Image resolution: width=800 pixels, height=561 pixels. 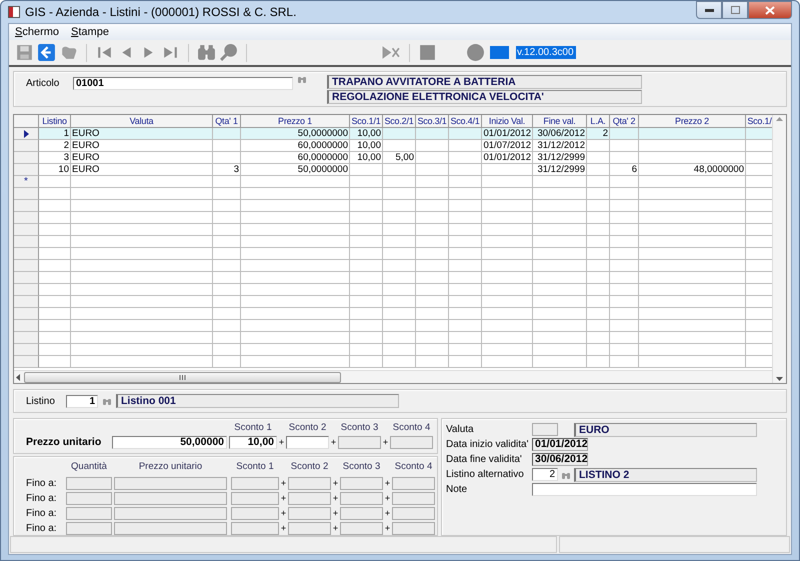 What do you see at coordinates (475, 52) in the screenshot?
I see `circle-icon` at bounding box center [475, 52].